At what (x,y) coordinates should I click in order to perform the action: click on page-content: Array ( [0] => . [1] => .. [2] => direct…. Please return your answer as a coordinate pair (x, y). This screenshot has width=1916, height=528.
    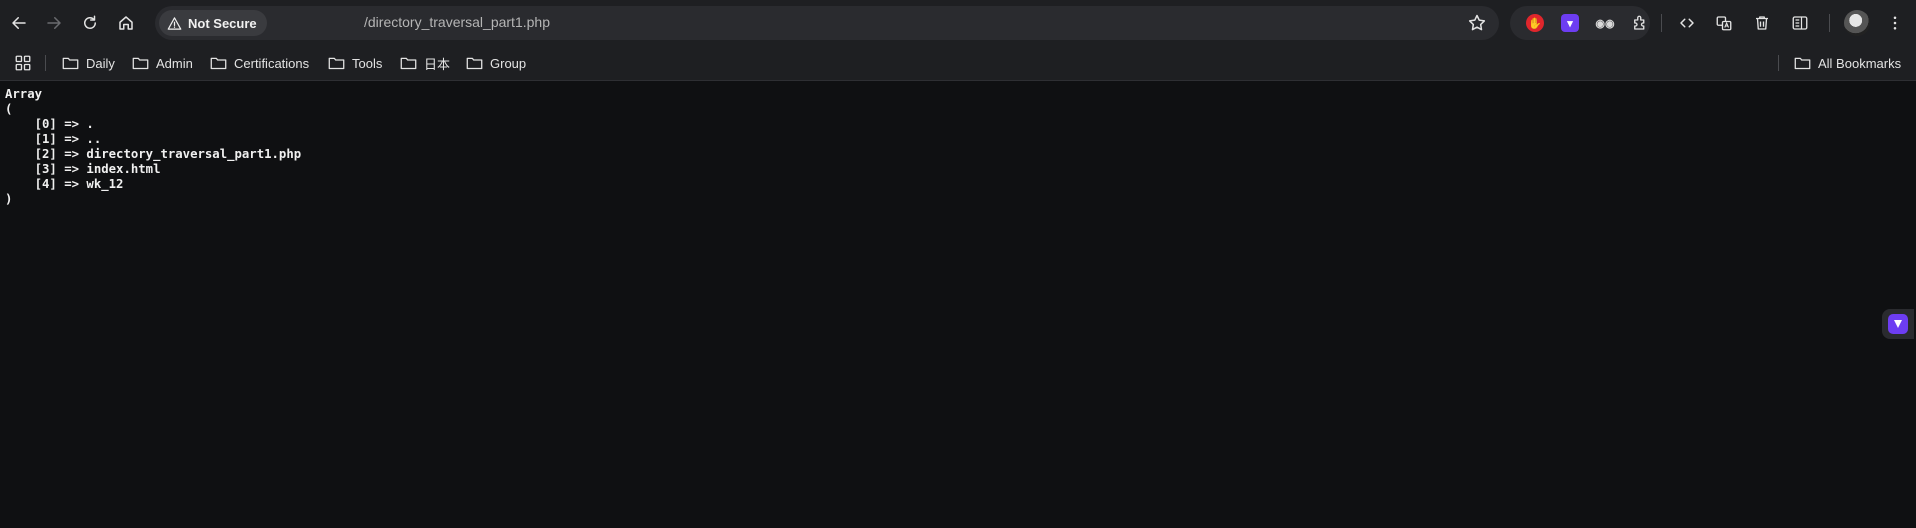
    Looking at the image, I should click on (153, 147).